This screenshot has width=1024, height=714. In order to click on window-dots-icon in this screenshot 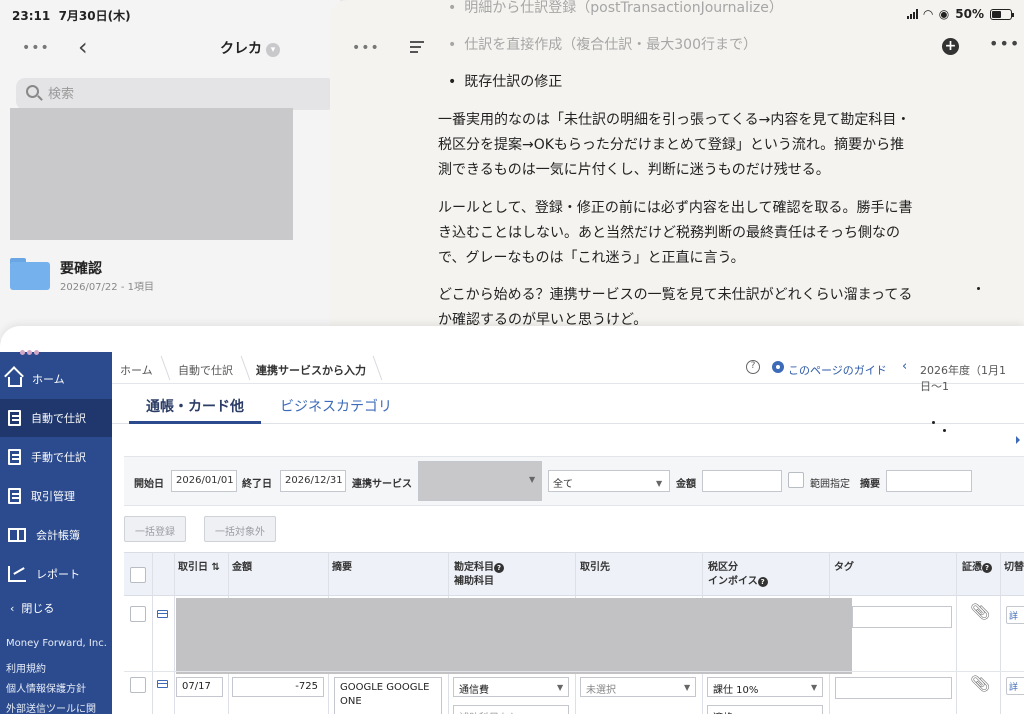, I will do `click(29, 352)`.